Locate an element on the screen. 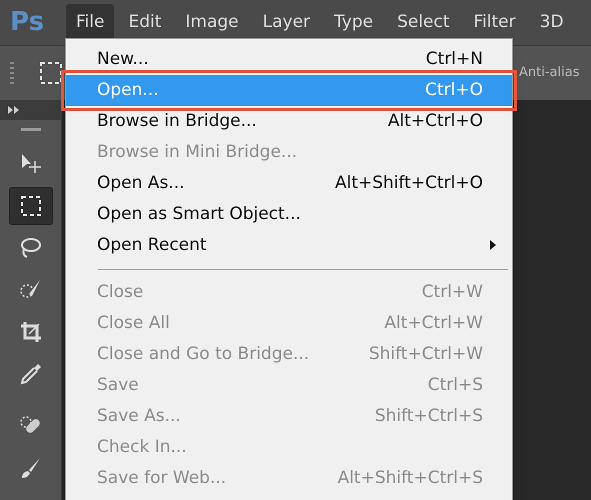 The image size is (591, 500). anti-alias-label: Anti-alias is located at coordinates (549, 73).